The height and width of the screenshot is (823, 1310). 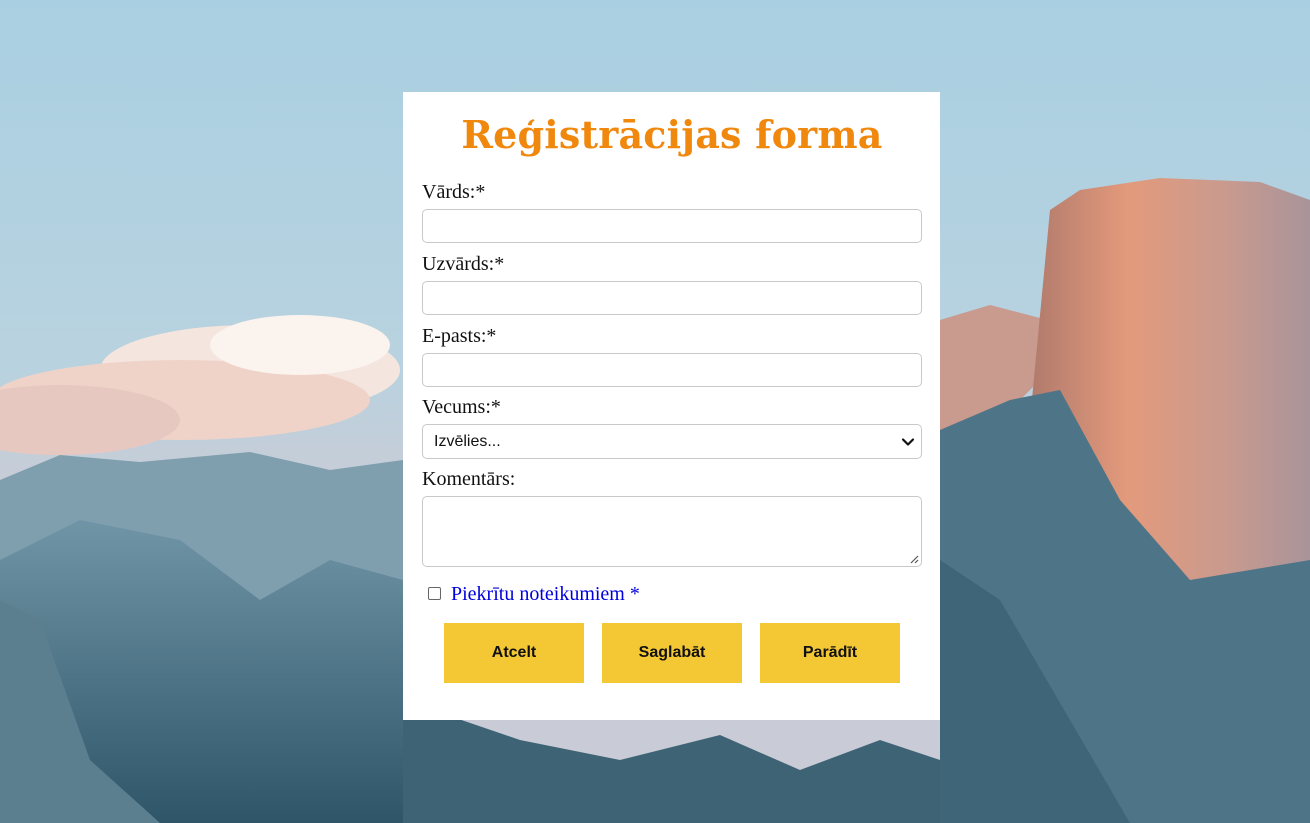 I want to click on last-name-input, so click(x=672, y=298).